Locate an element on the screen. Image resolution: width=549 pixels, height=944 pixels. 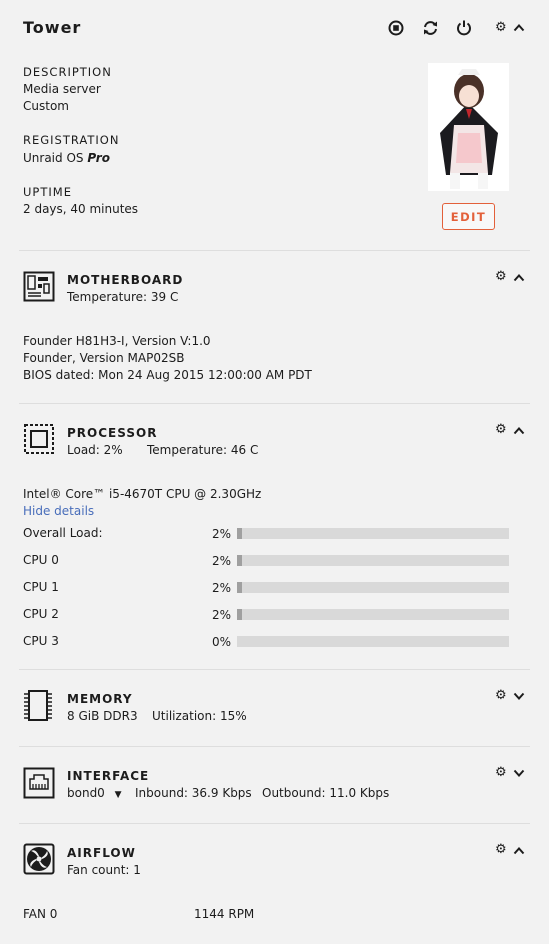
motherboard-model: Founder H81H3-I, Version V:1.0 is located at coordinates (117, 341).